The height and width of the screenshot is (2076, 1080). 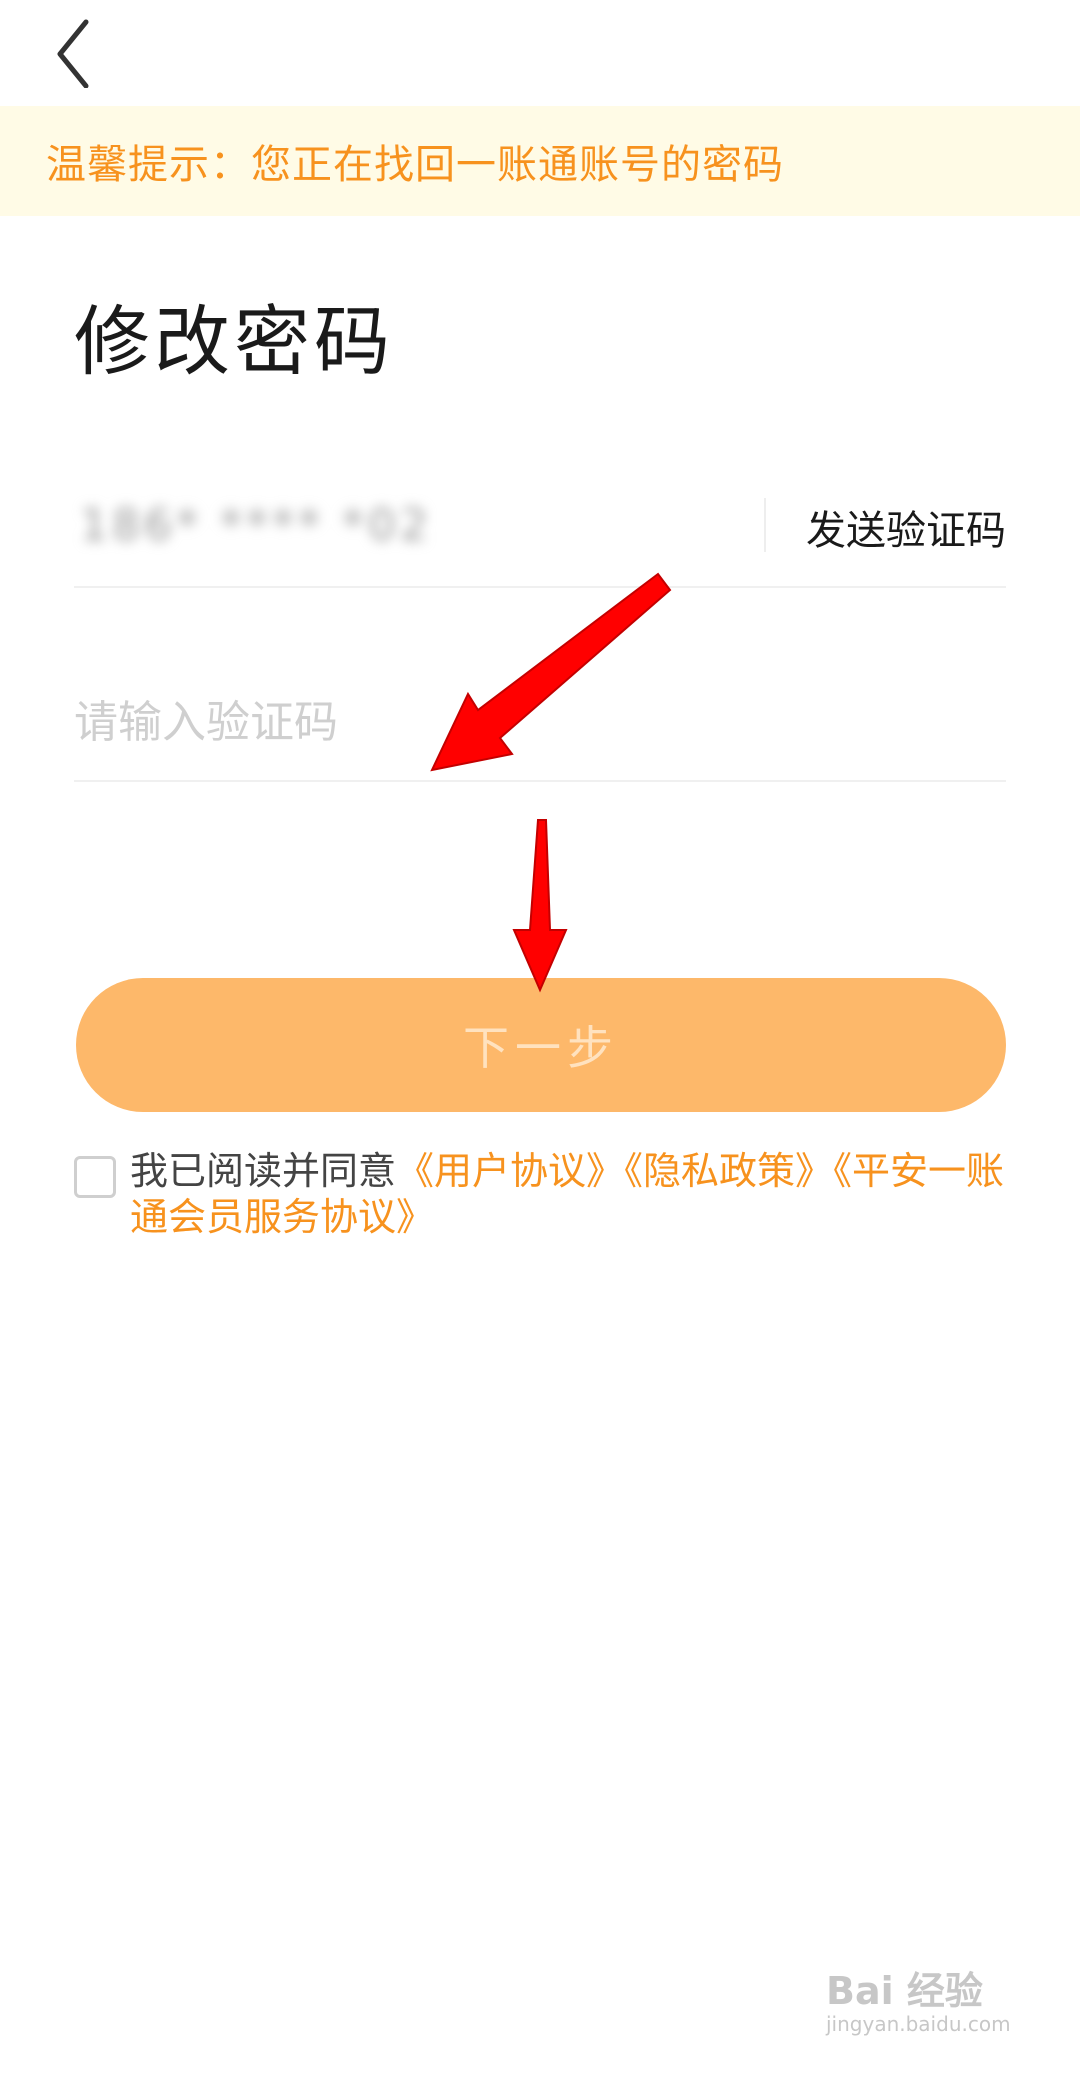 I want to click on arrow-down-icon, so click(x=540, y=906).